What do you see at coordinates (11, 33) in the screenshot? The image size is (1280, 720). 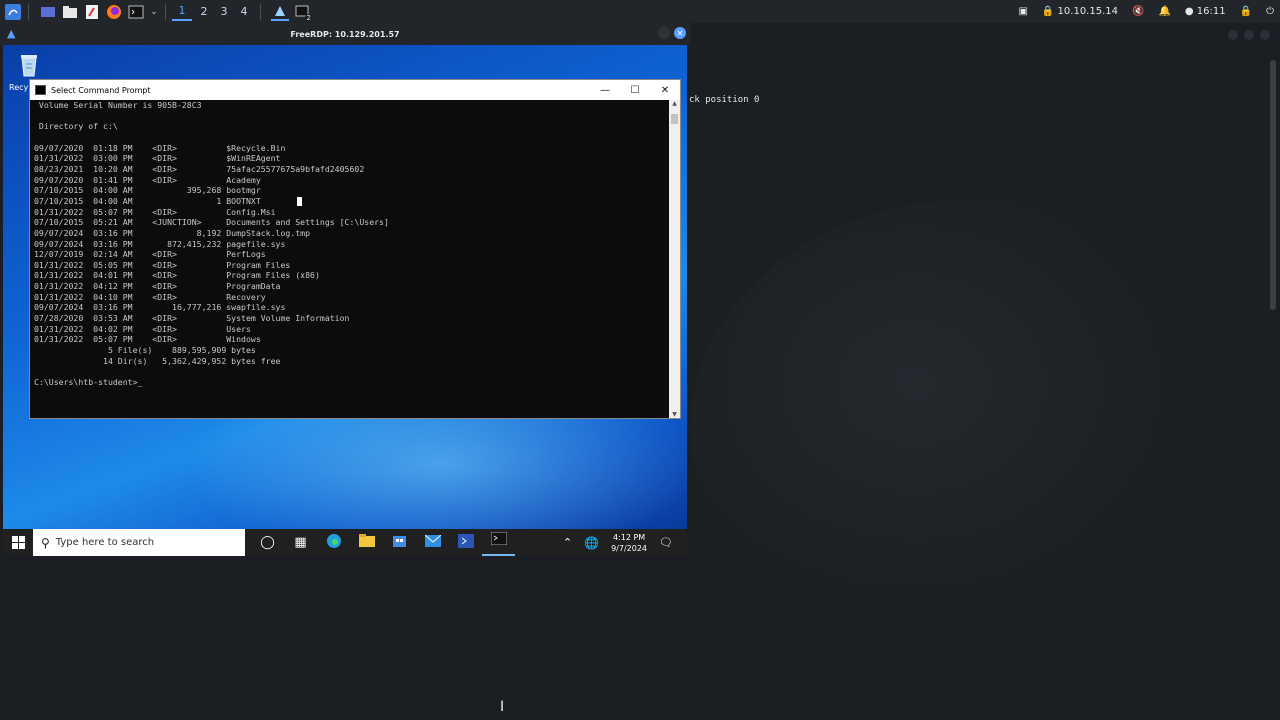 I see `kali-dragon-icon: ▲` at bounding box center [11, 33].